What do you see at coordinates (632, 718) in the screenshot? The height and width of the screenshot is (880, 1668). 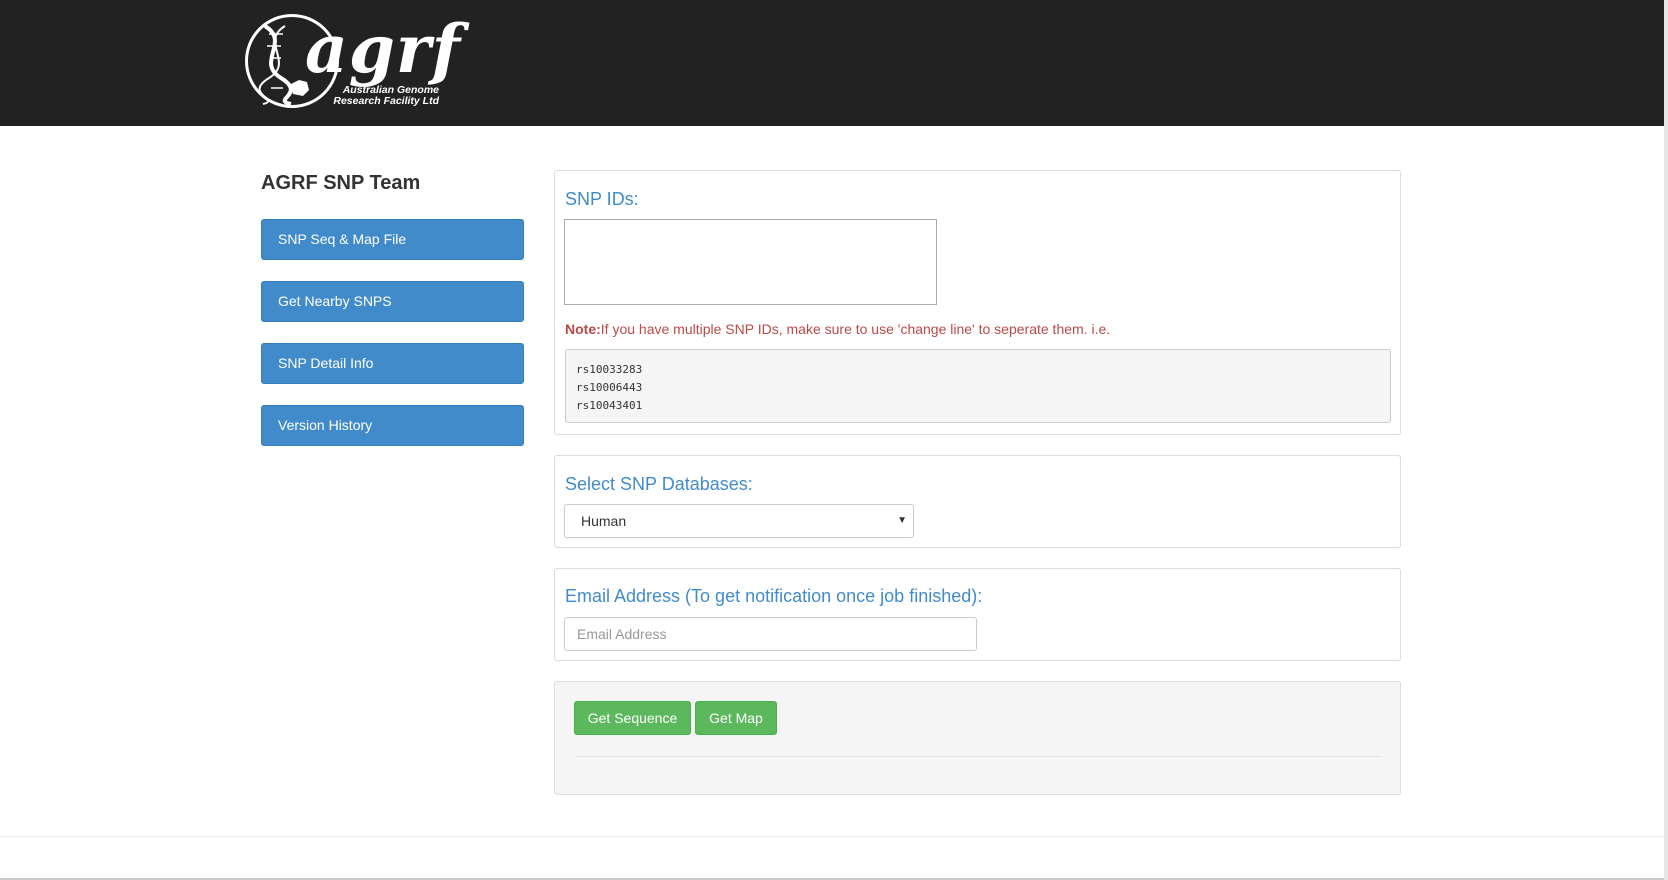 I see `get-sequence-button: Get Sequence` at bounding box center [632, 718].